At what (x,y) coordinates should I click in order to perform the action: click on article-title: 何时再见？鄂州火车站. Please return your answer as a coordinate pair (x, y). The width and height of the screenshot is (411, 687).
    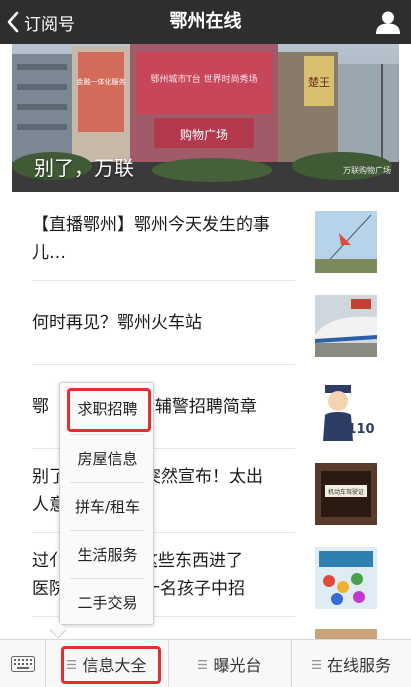
    Looking at the image, I should click on (167, 323).